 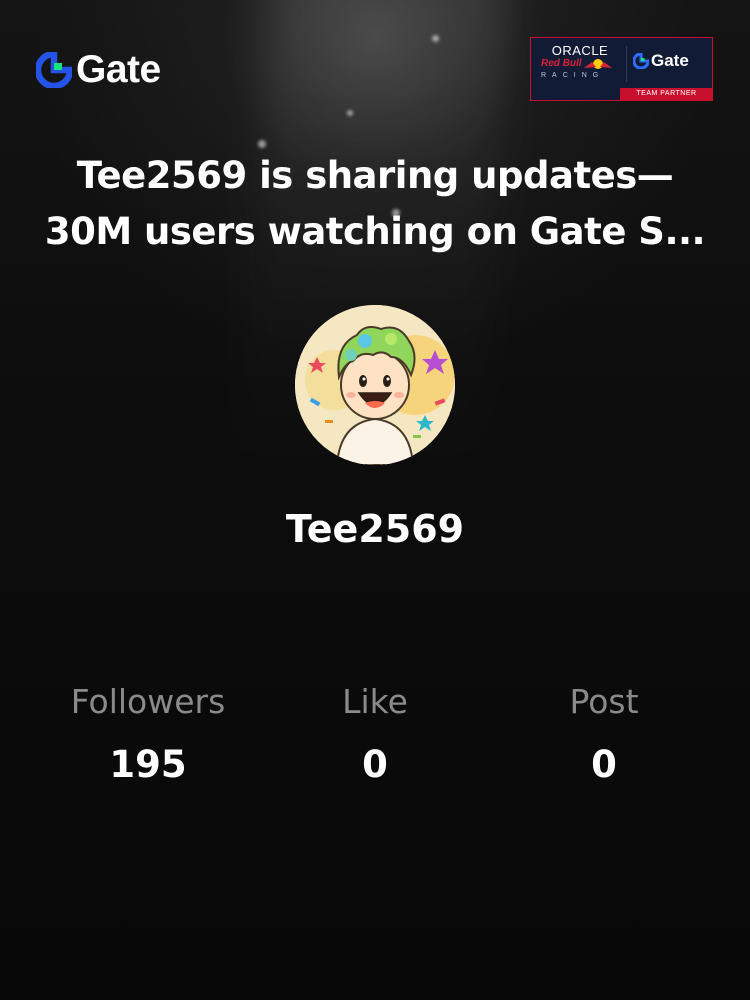 What do you see at coordinates (573, 75) in the screenshot?
I see `racing-text: RACING` at bounding box center [573, 75].